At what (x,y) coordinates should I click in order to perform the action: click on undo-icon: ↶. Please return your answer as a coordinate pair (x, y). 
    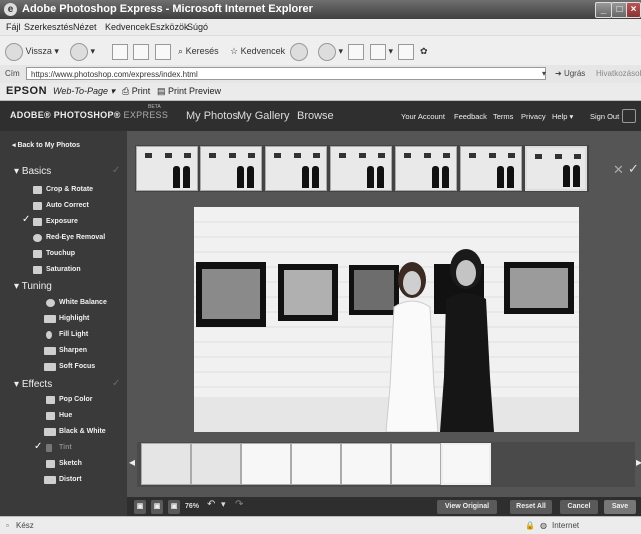
    Looking at the image, I should click on (211, 504).